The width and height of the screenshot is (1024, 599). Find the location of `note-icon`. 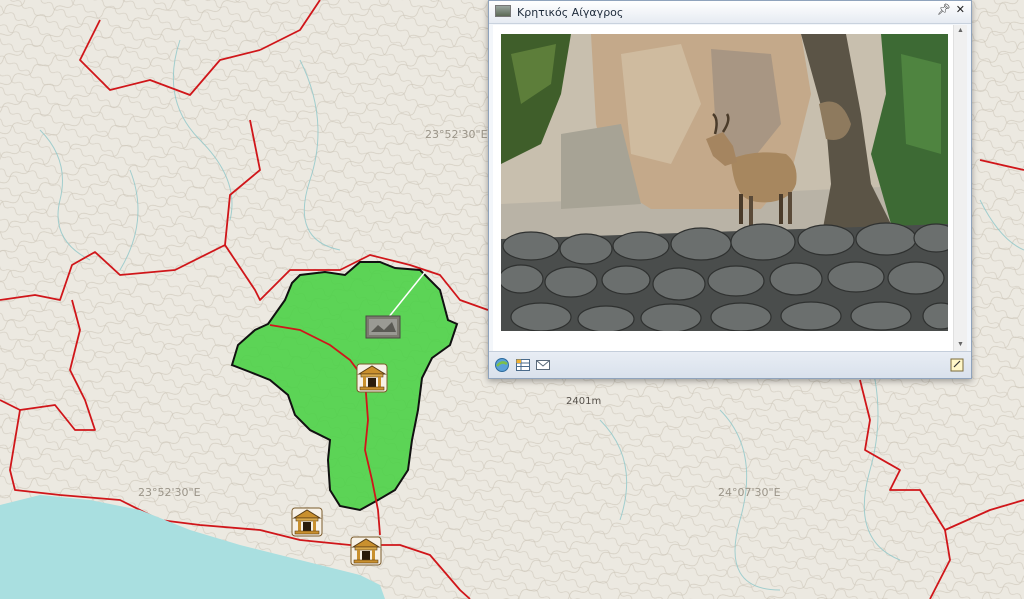

note-icon is located at coordinates (957, 365).